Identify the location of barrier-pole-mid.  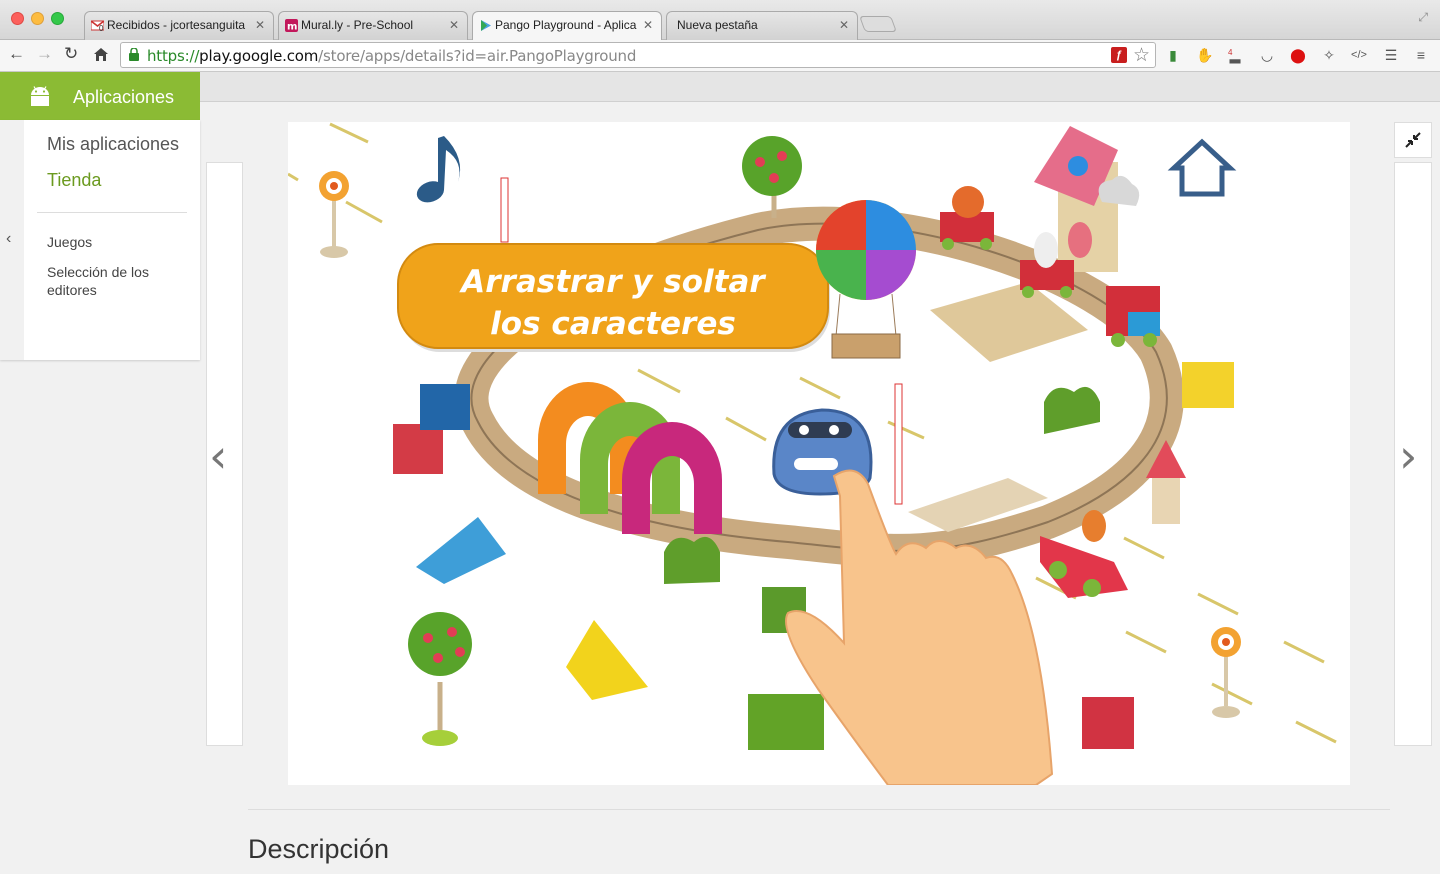
(898, 444).